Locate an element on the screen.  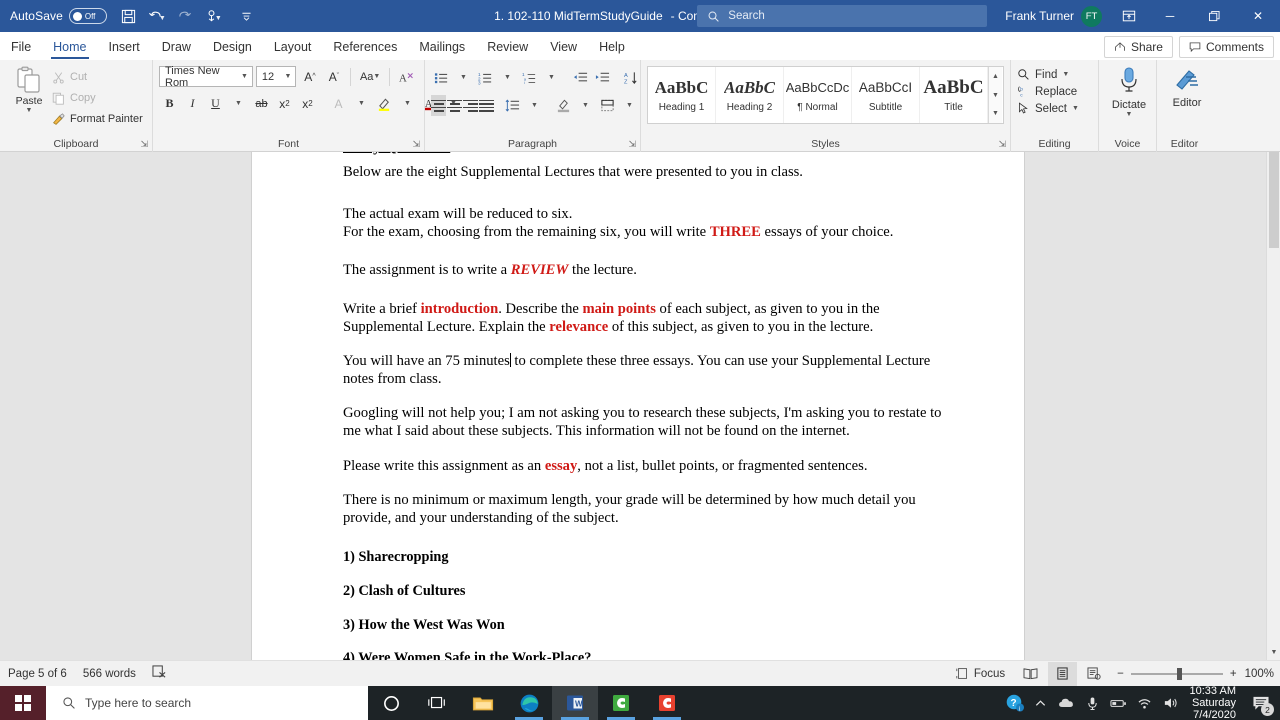
tab-help: Help is located at coordinates (612, 47).